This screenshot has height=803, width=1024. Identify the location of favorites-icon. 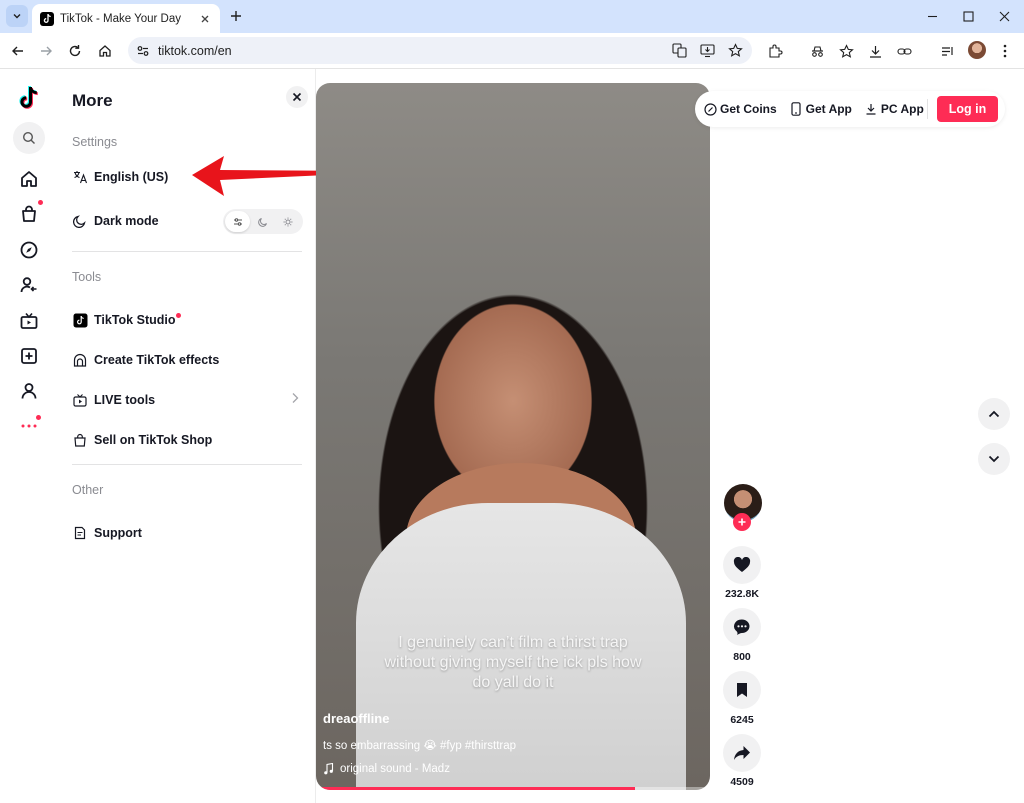
(846, 51).